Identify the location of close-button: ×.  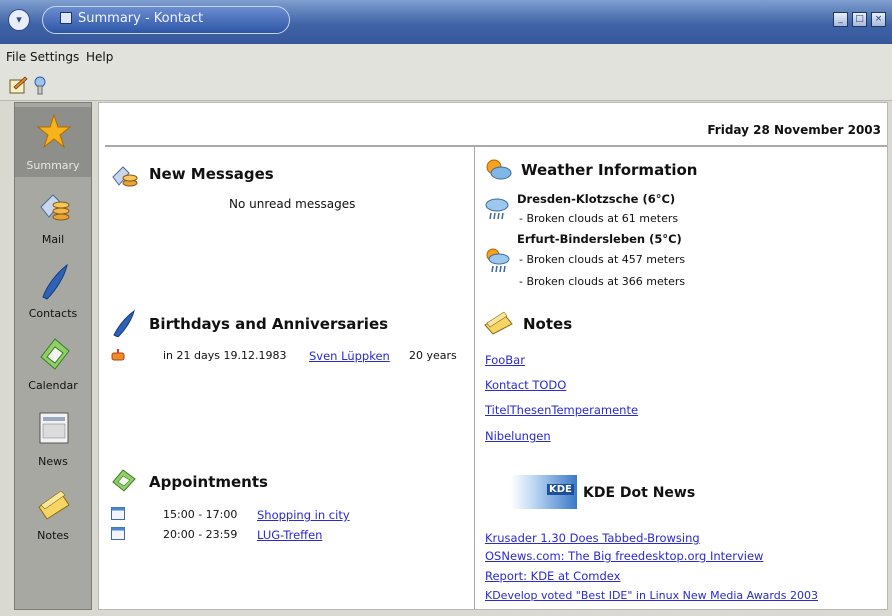
(878, 19).